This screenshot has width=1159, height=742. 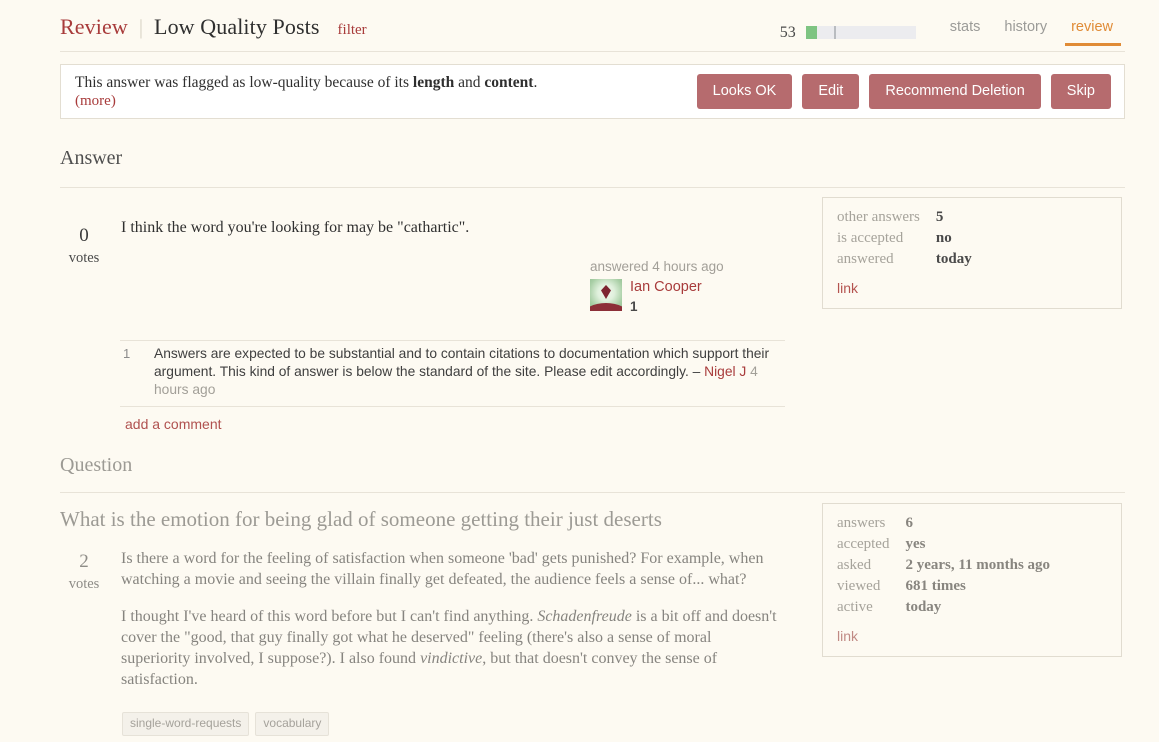 What do you see at coordinates (91, 158) in the screenshot?
I see `answer-section-heading: Answer` at bounding box center [91, 158].